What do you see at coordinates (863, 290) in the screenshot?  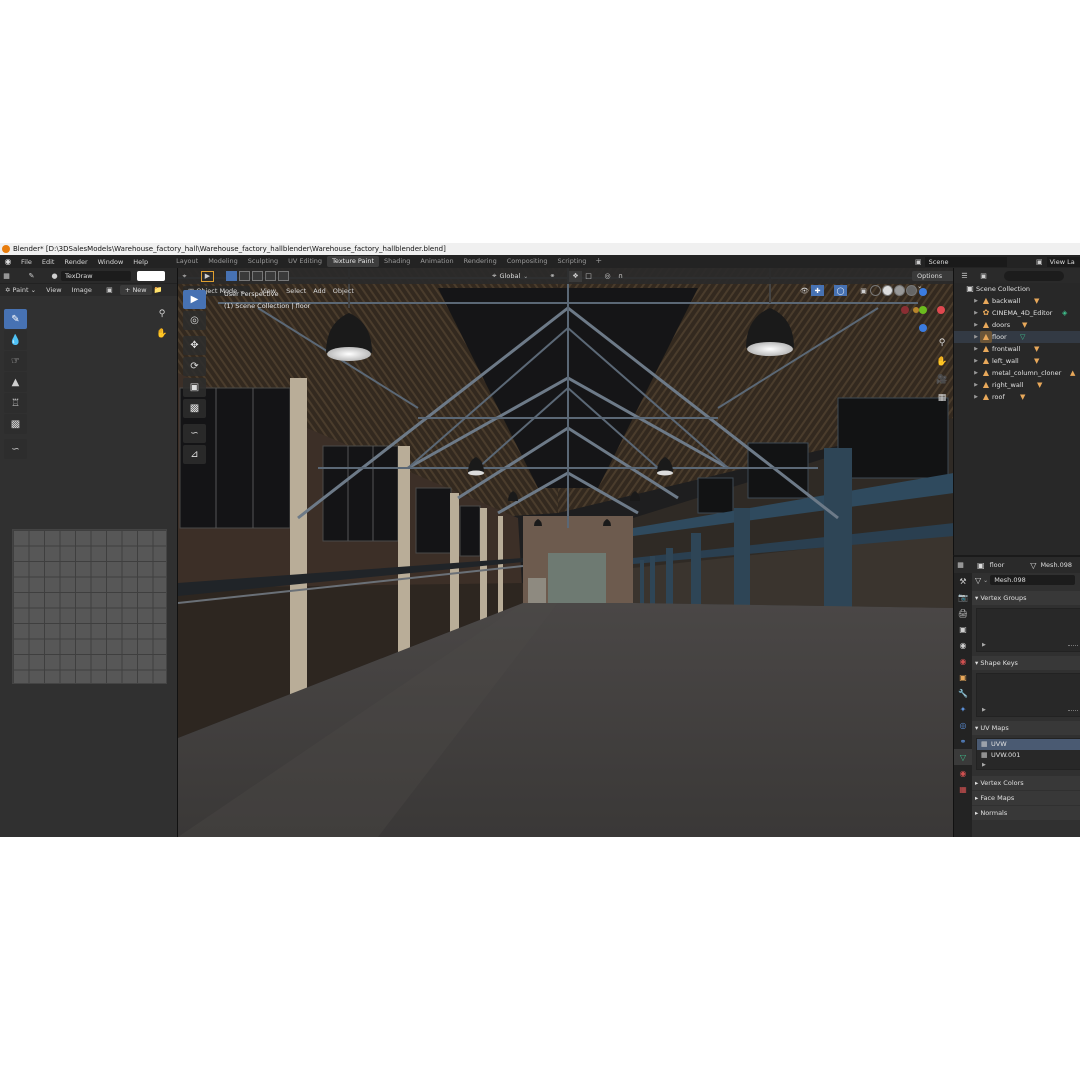 I see `xray-icon: ▣` at bounding box center [863, 290].